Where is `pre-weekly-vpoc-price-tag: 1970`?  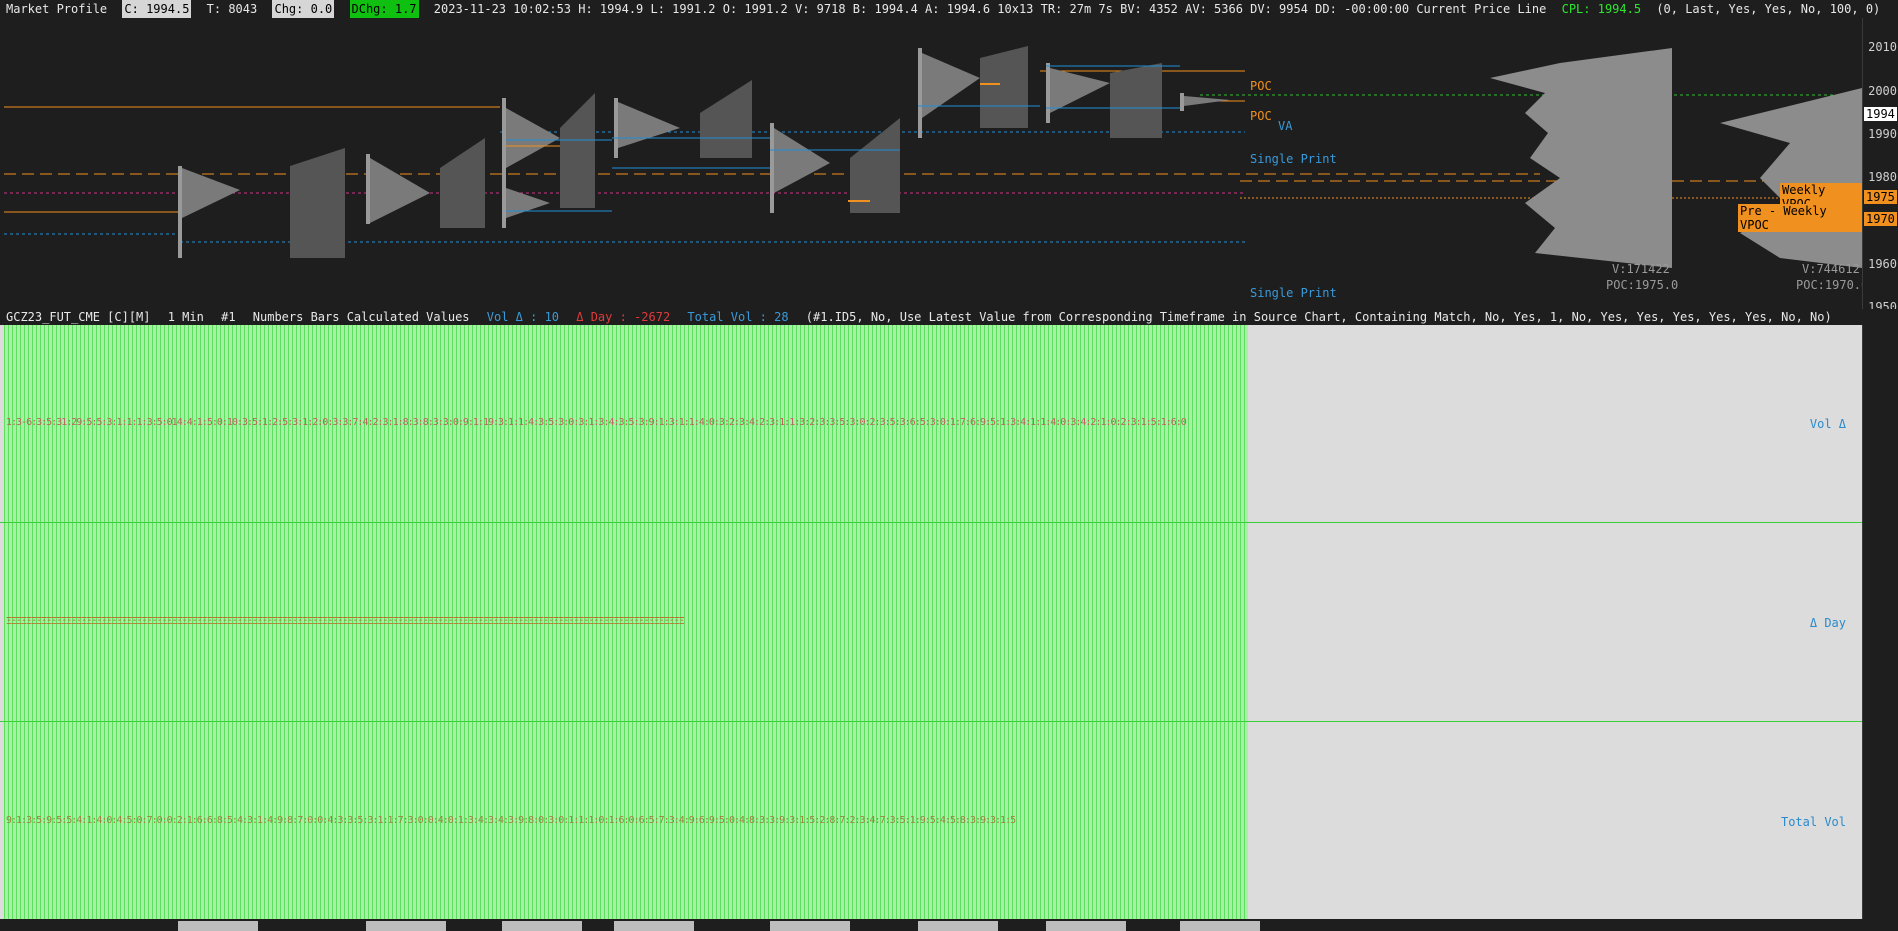
pre-weekly-vpoc-price-tag: 1970 is located at coordinates (1880, 219).